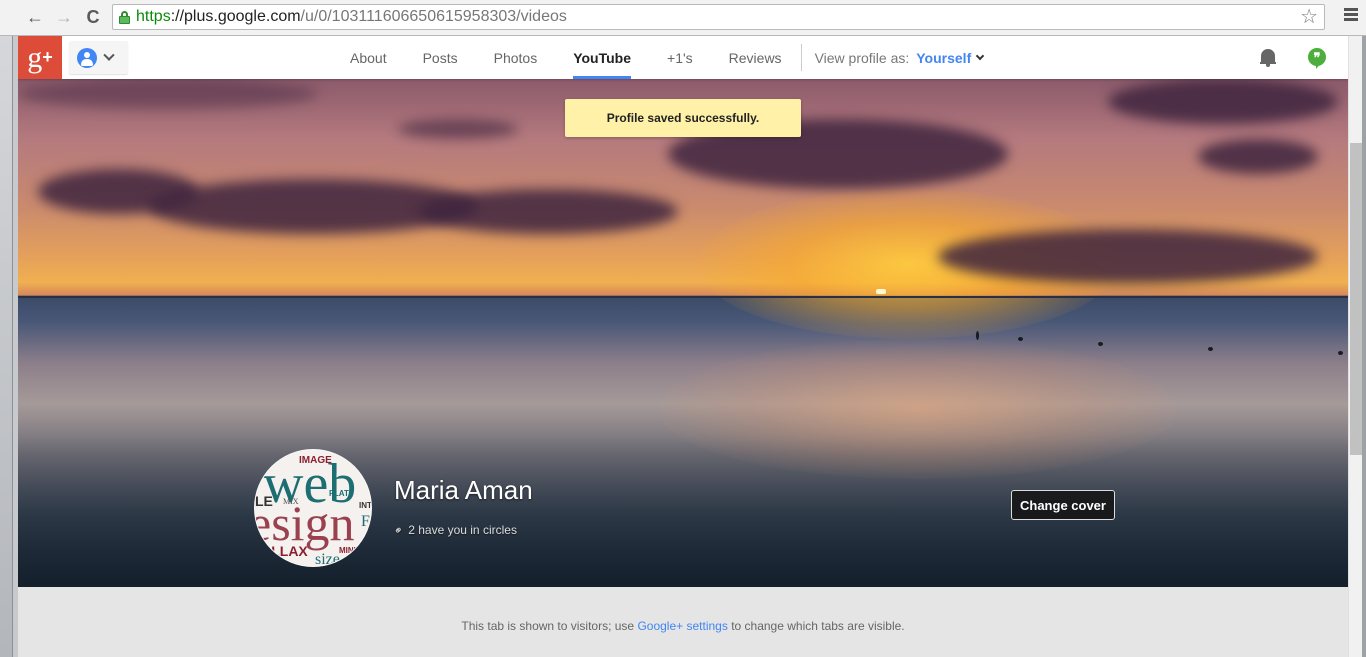 Image resolution: width=1366 pixels, height=657 pixels. What do you see at coordinates (683, 118) in the screenshot?
I see `success-toast: Profile saved successfully.` at bounding box center [683, 118].